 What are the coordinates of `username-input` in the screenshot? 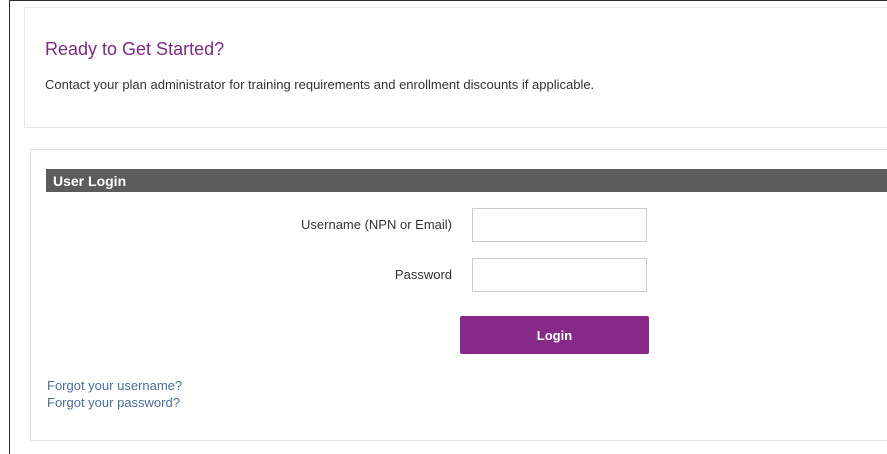 It's located at (559, 225).